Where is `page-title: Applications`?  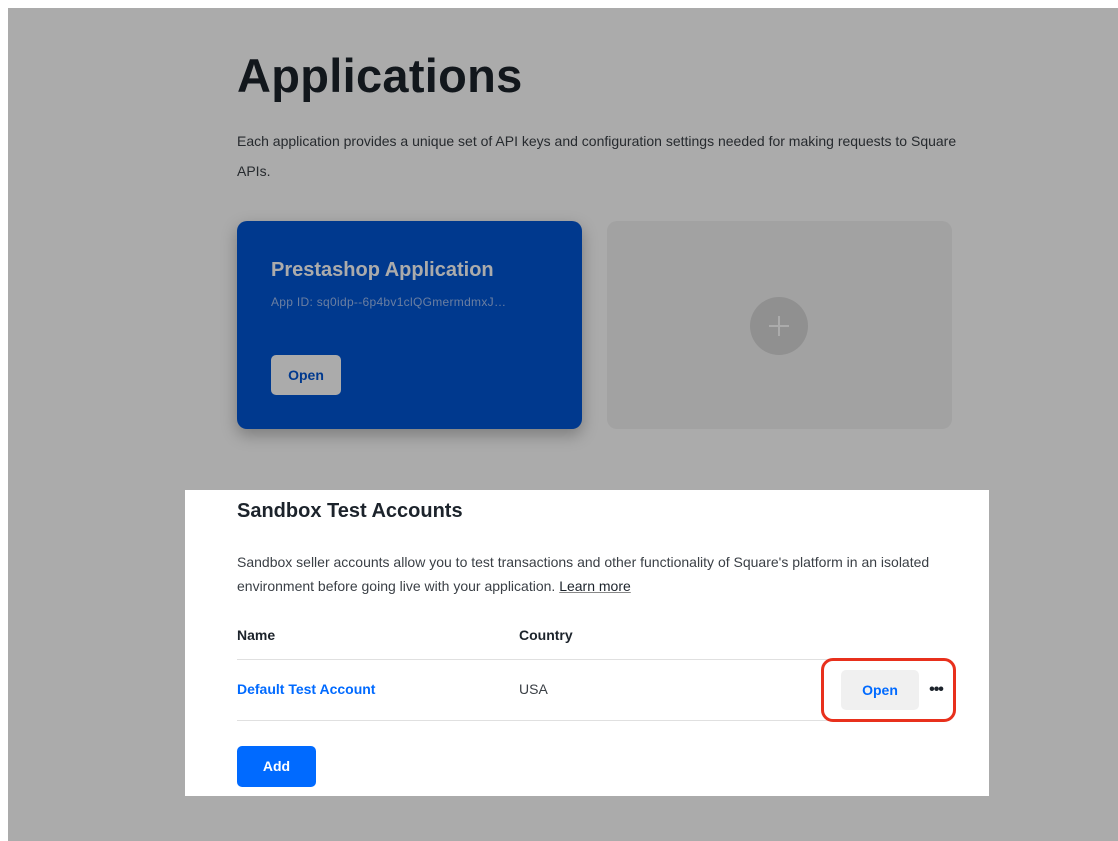
page-title: Applications is located at coordinates (380, 75).